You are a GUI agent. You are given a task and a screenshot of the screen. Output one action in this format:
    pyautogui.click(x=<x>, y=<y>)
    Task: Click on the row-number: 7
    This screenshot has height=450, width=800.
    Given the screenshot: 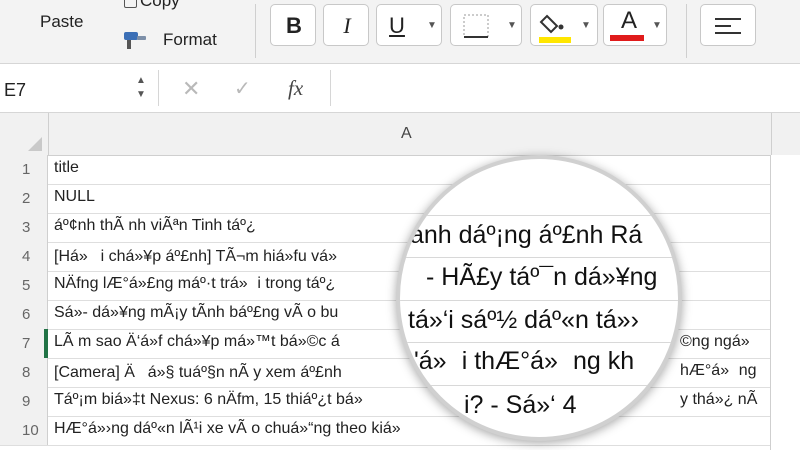 What is the action you would take?
    pyautogui.click(x=26, y=343)
    